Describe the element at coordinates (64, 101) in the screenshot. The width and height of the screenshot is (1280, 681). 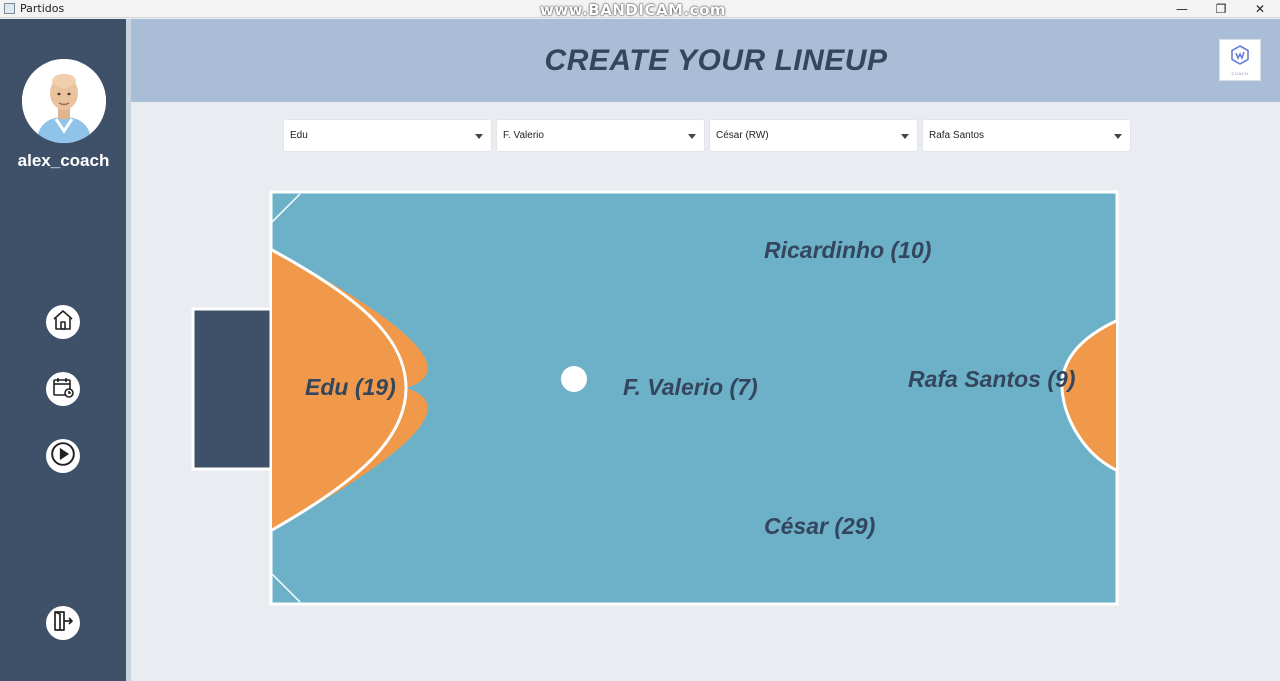
I see `avatar` at that location.